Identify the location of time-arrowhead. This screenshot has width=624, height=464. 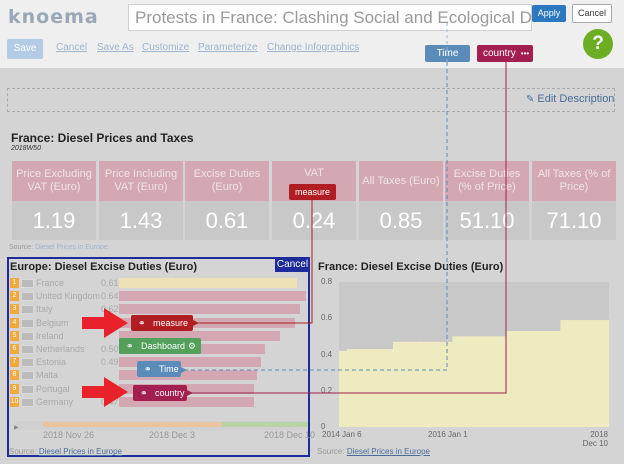
(184, 370).